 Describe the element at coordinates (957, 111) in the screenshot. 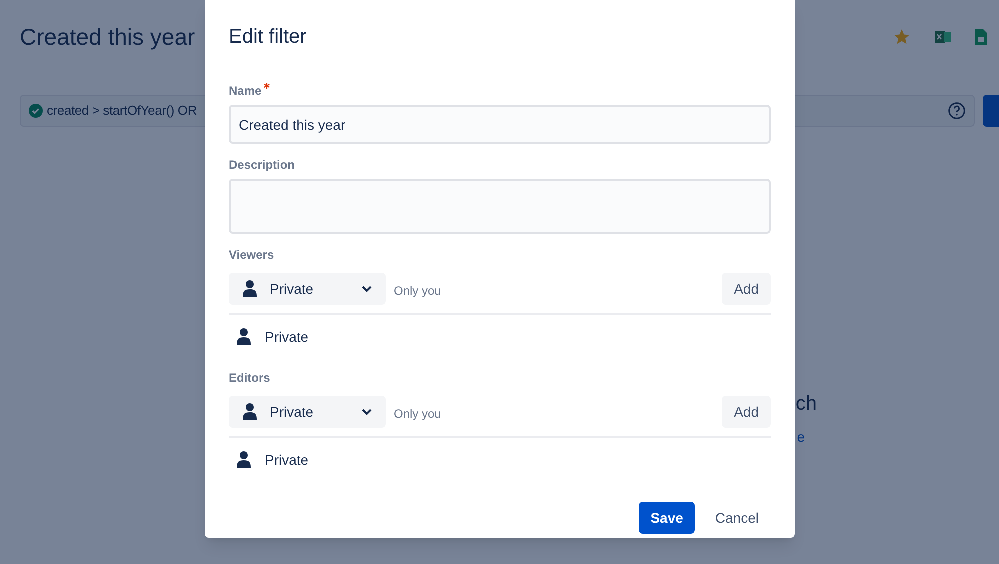

I see `help-icon` at that location.